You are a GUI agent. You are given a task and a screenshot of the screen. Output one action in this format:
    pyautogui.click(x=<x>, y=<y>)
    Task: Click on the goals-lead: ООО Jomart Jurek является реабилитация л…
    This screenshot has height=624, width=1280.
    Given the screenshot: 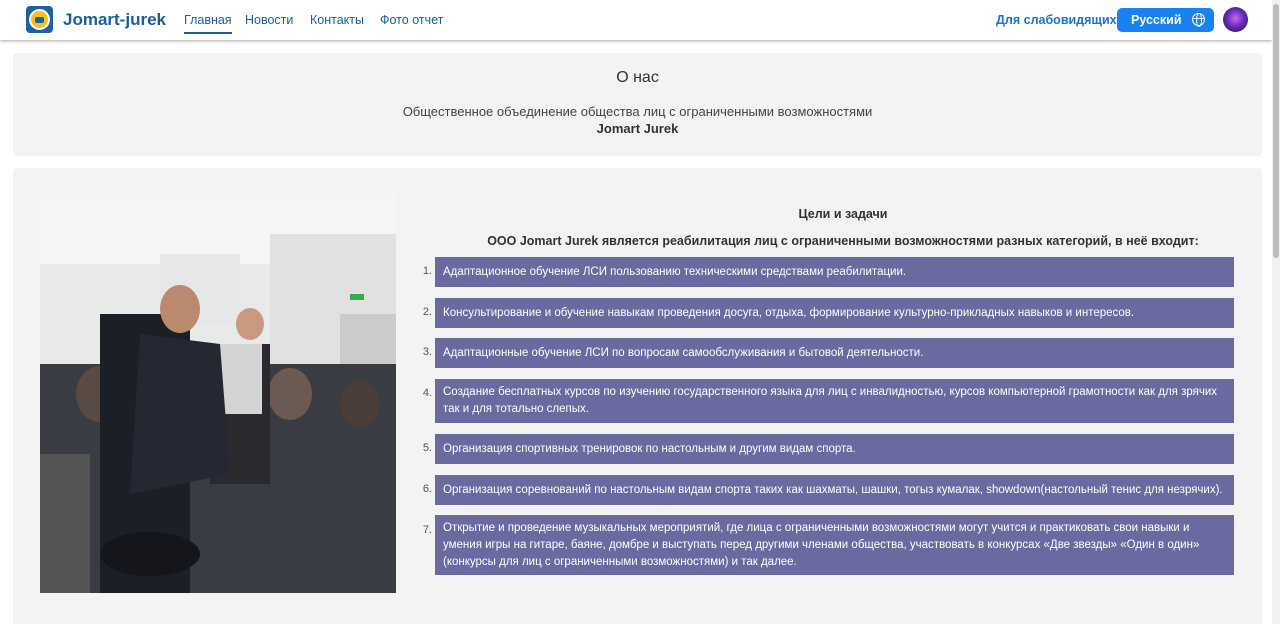 What is the action you would take?
    pyautogui.click(x=843, y=241)
    